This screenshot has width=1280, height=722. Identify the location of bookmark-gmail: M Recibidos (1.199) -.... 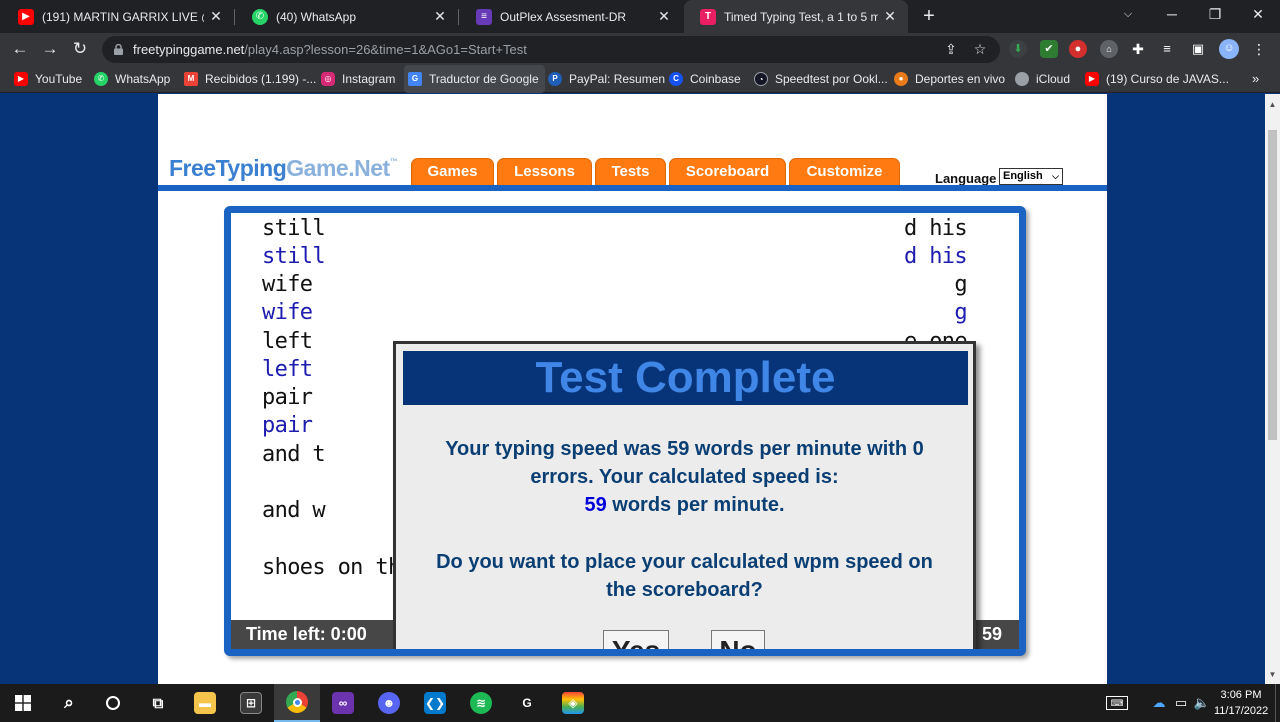
(250, 79).